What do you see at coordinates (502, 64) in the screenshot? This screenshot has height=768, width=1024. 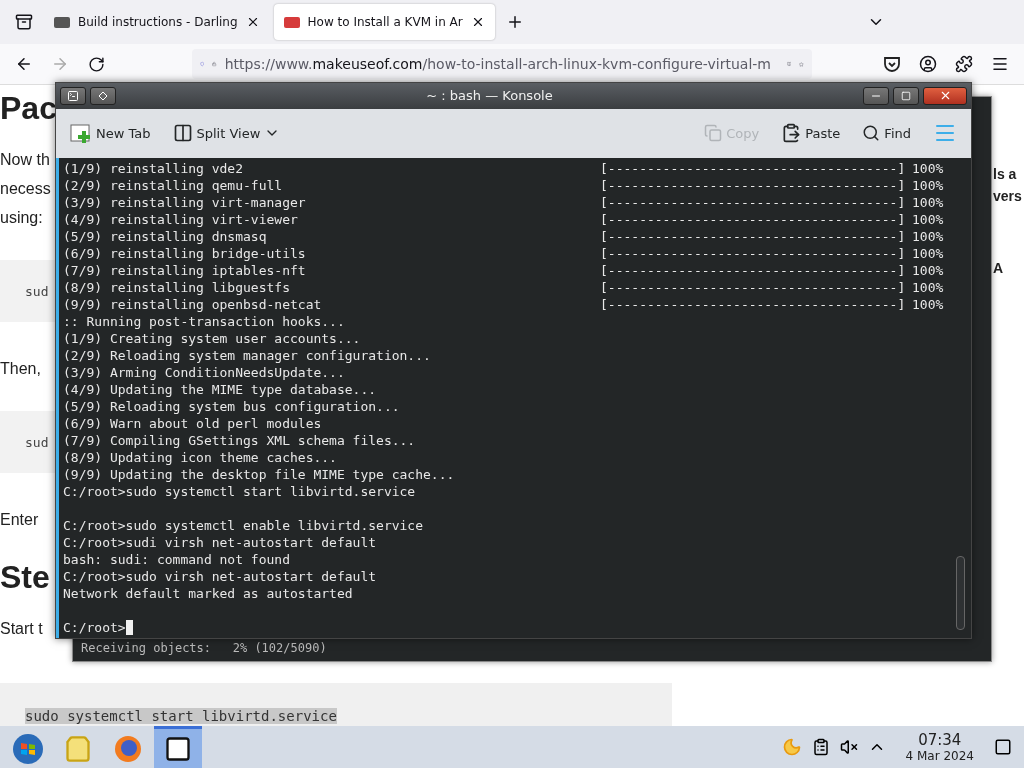 I see `url-field: https://www.makeuseof.com/how-to-install-arch-linux-kvm-configure-virtual-m` at bounding box center [502, 64].